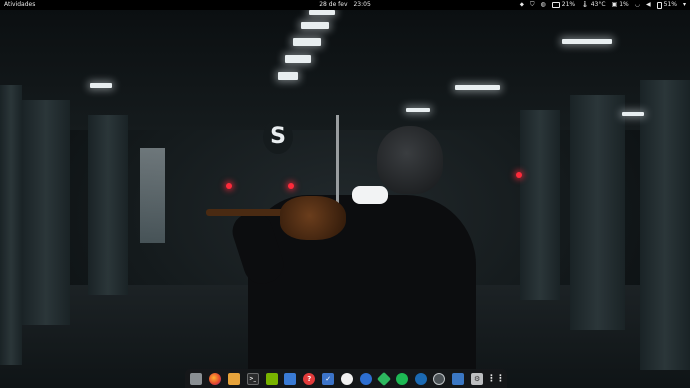 Image resolution: width=690 pixels, height=388 pixels. I want to click on system-tray: ⬥ ⛉ ◍ 21% 🌡︎ 43°C ▣ 1% ◡ ◀ 51% ▾, so click(603, 5).